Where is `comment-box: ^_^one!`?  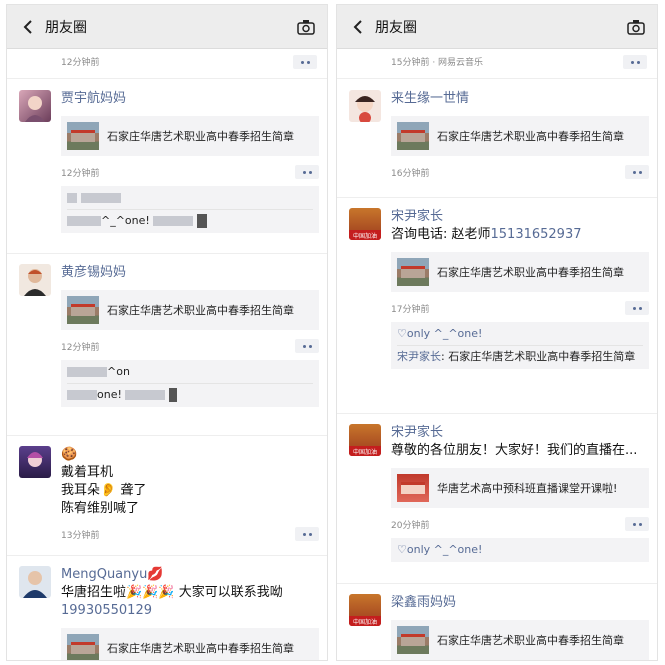
comment-box: ^_^one! is located at coordinates (190, 209).